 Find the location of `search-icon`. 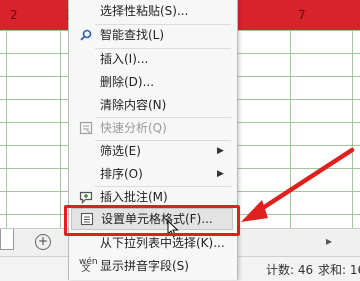

search-icon is located at coordinates (86, 35).